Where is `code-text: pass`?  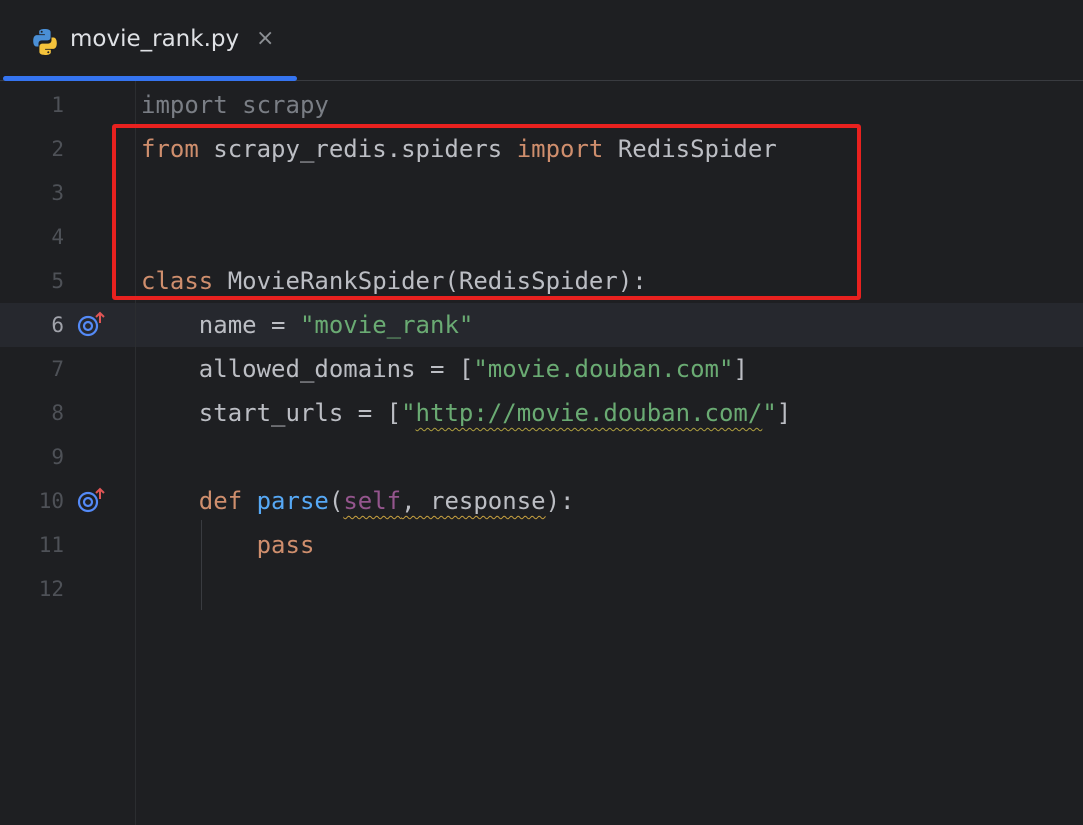
code-text: pass is located at coordinates (285, 545).